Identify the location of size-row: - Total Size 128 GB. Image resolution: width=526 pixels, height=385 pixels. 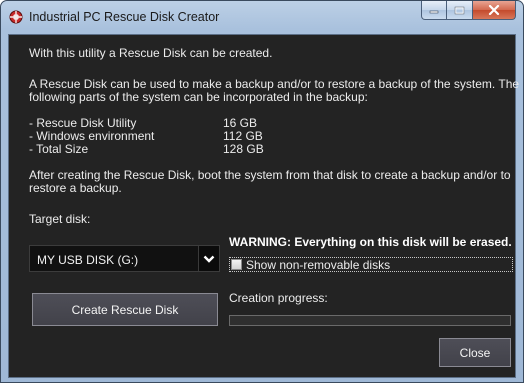
(146, 149).